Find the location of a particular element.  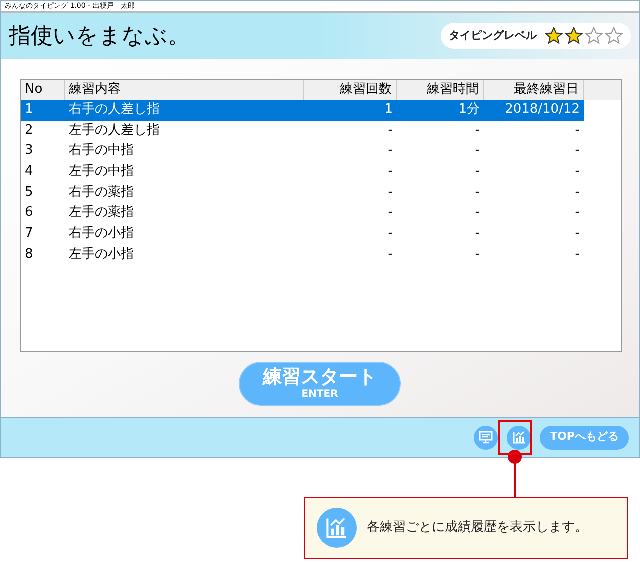

table-cell-text: 右手の人差し指 is located at coordinates (114, 110).